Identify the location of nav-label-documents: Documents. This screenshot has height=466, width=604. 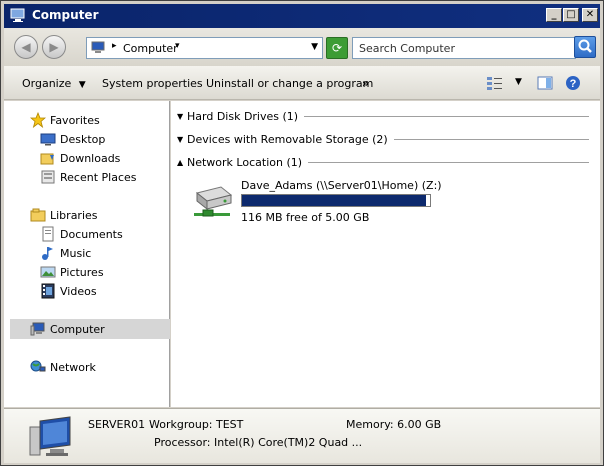
(91, 234).